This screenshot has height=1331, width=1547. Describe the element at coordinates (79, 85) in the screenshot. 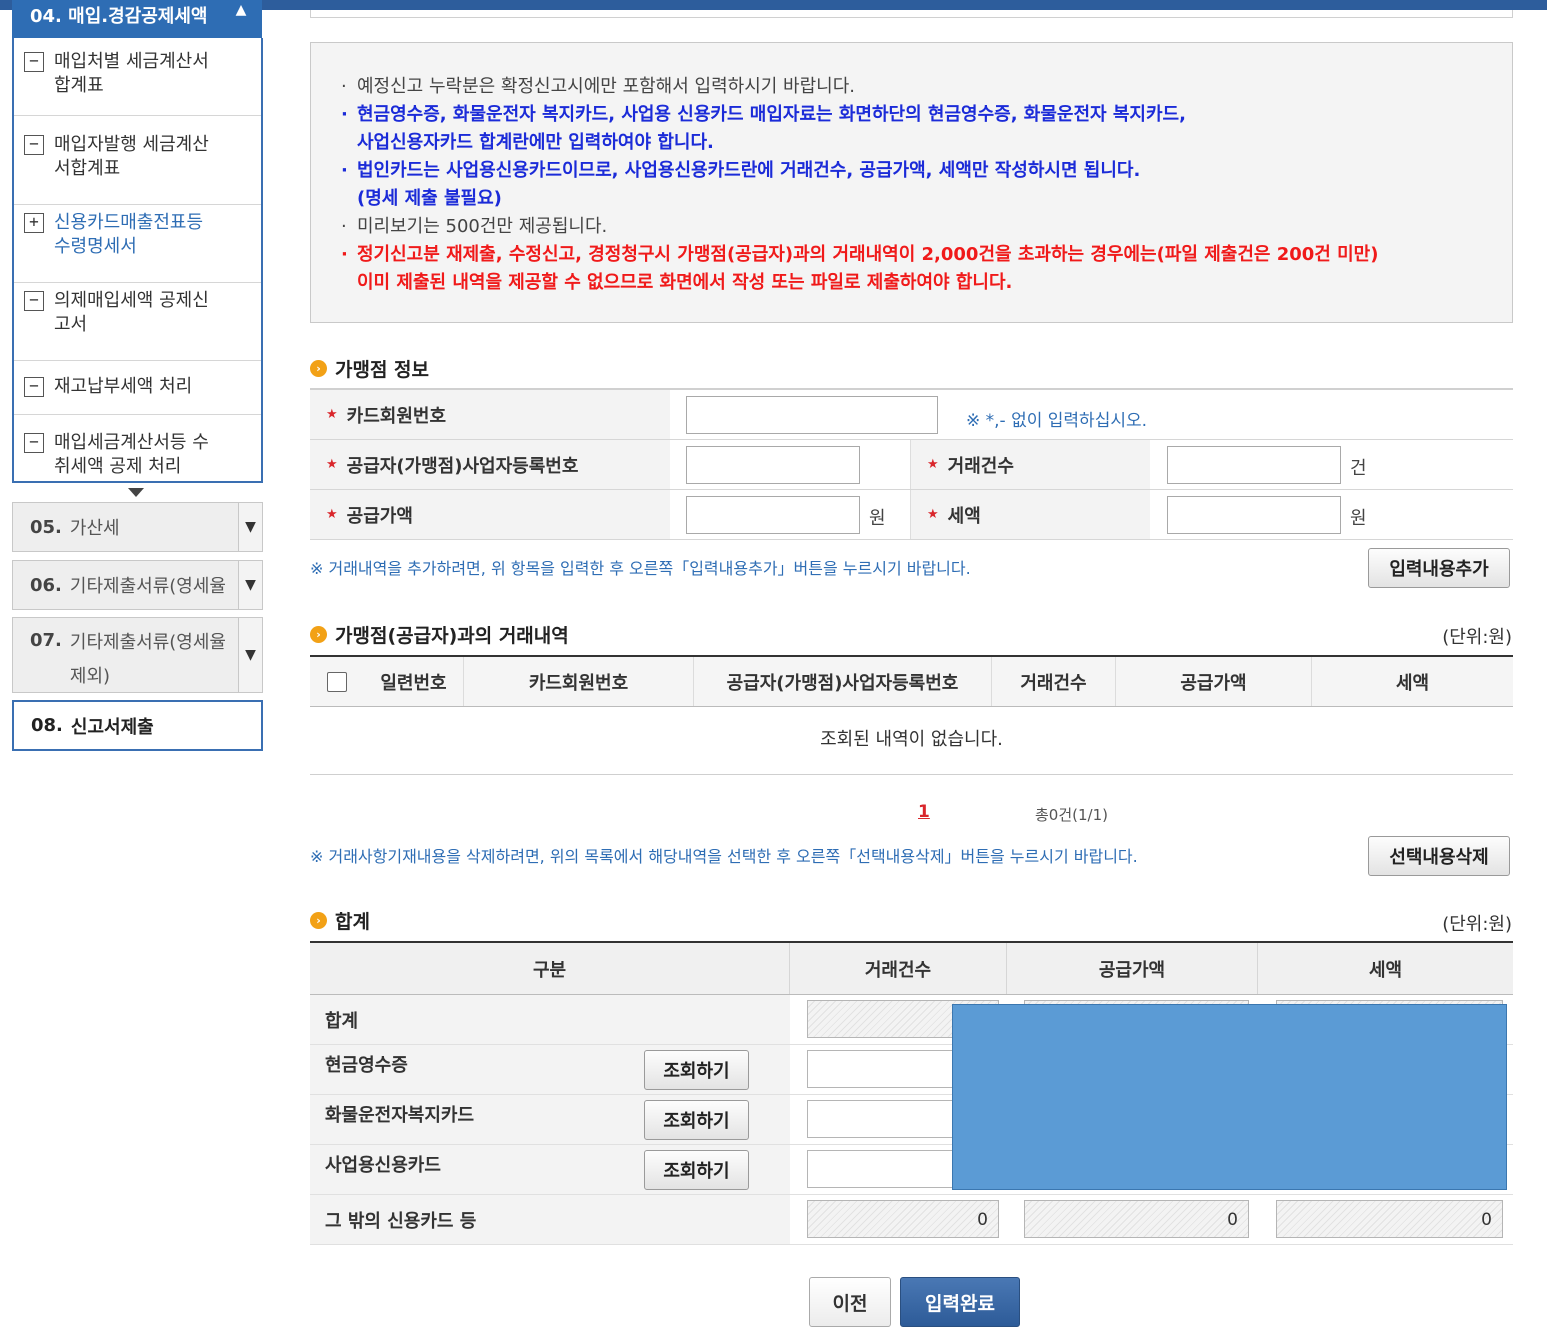

I see `sidebar-item-label-2: 합계표` at that location.